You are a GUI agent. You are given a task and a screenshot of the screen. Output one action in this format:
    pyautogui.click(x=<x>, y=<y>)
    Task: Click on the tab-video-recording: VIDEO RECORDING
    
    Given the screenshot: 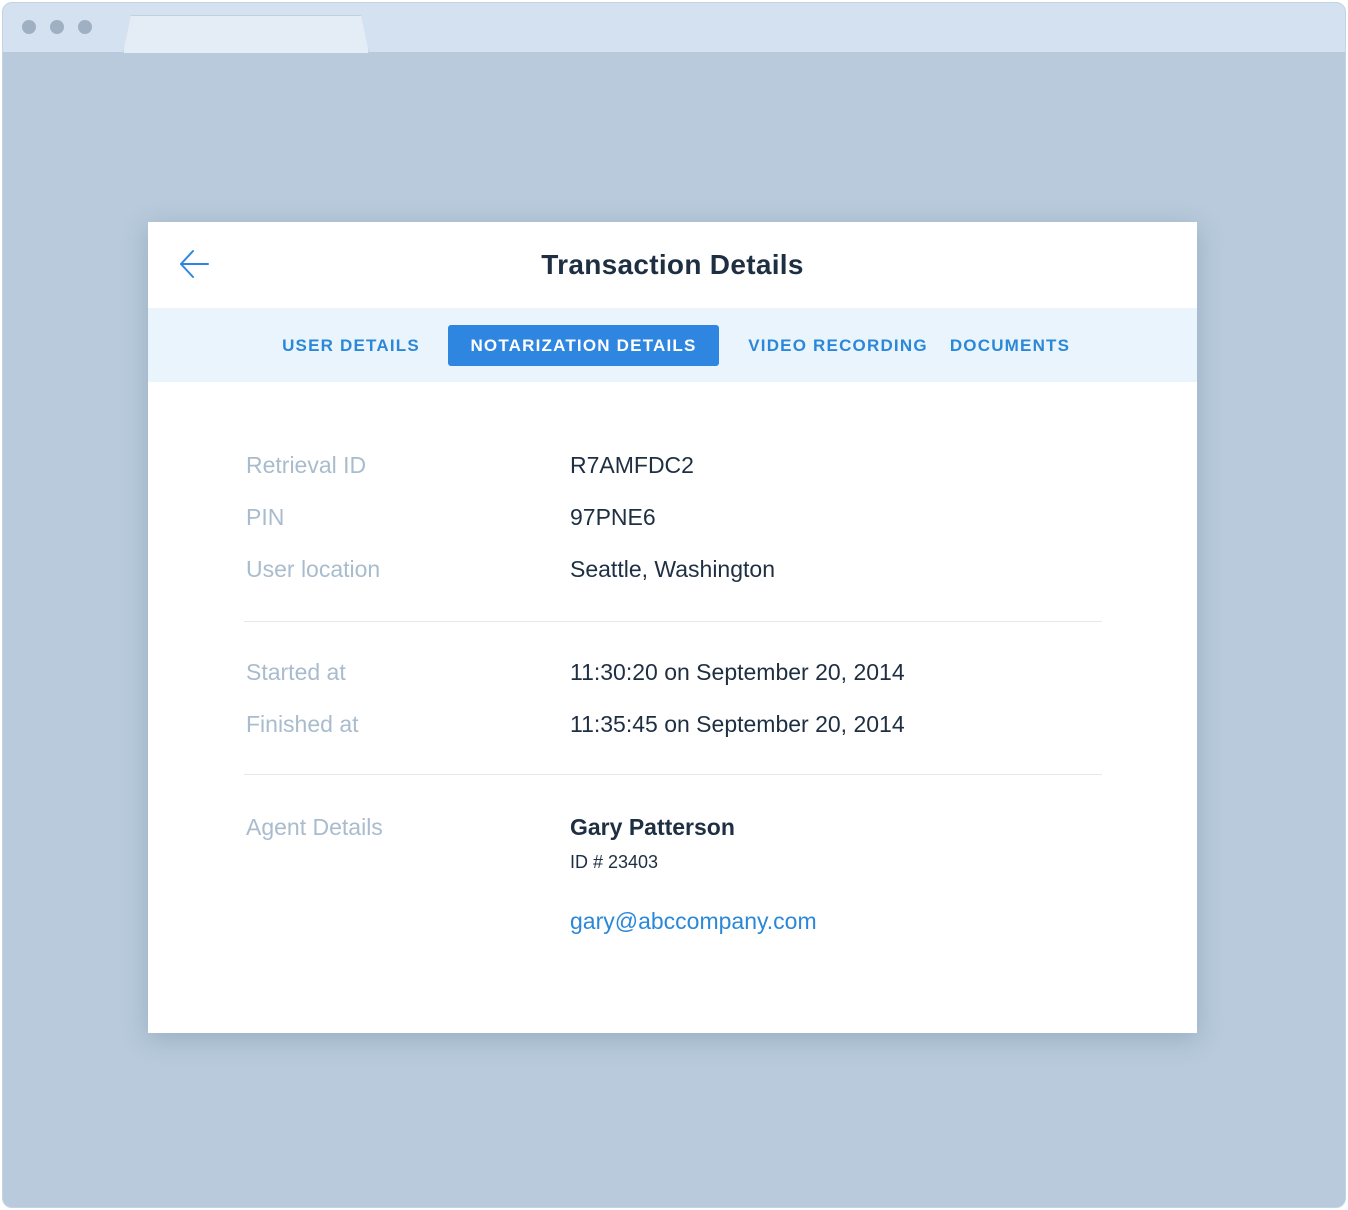 What is the action you would take?
    pyautogui.click(x=838, y=345)
    